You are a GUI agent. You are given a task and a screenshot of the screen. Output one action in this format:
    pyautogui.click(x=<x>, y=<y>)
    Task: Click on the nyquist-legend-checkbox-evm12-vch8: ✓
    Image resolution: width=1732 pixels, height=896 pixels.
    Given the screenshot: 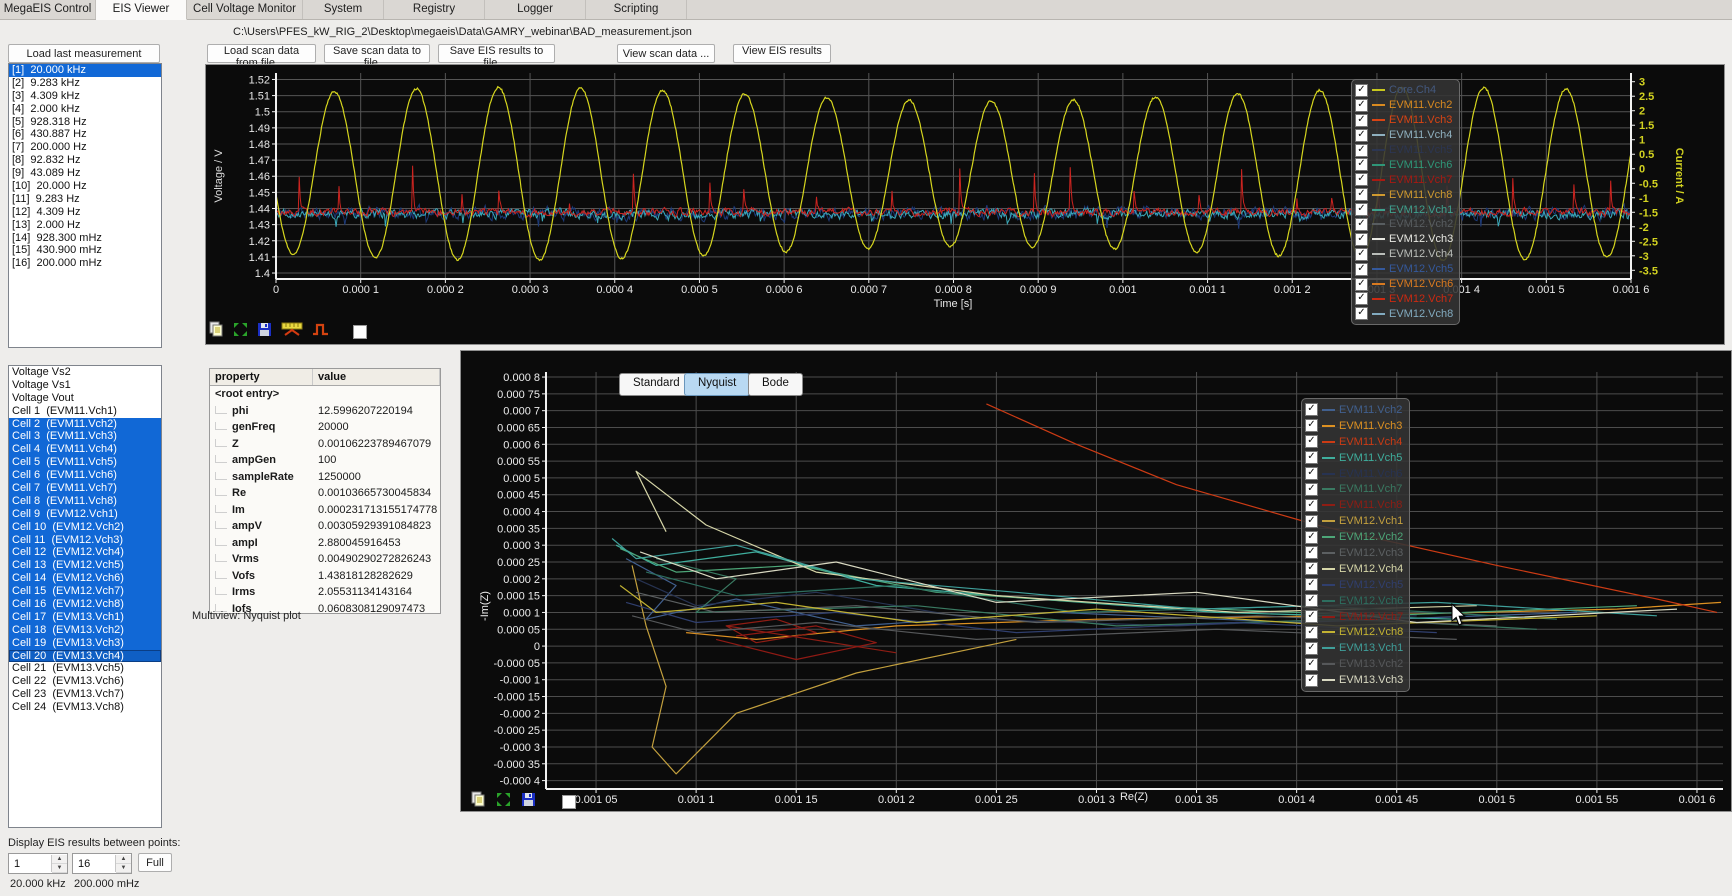 What is the action you would take?
    pyautogui.click(x=1311, y=632)
    